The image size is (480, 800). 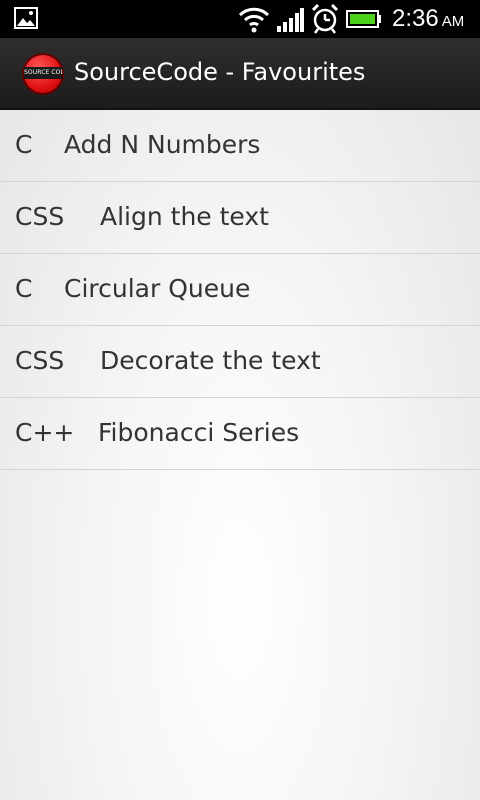 I want to click on list-item: C++ Fibonacci Series, so click(x=240, y=434).